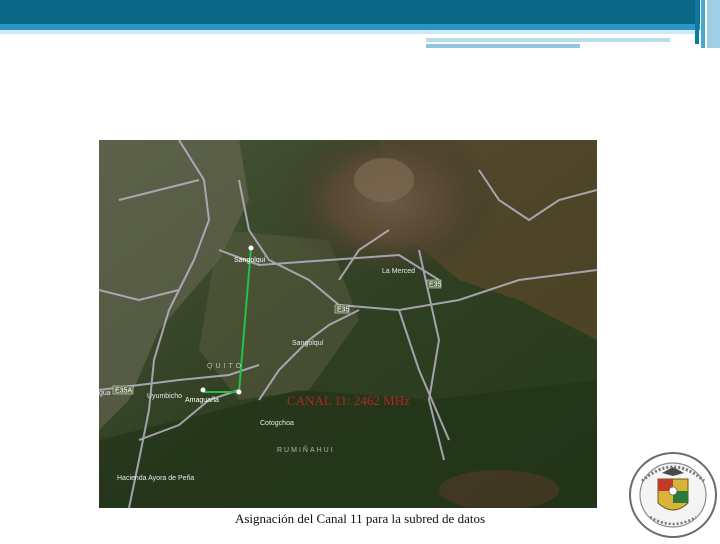 This screenshot has height=544, width=720. What do you see at coordinates (673, 491) in the screenshot?
I see `emblem-center` at bounding box center [673, 491].